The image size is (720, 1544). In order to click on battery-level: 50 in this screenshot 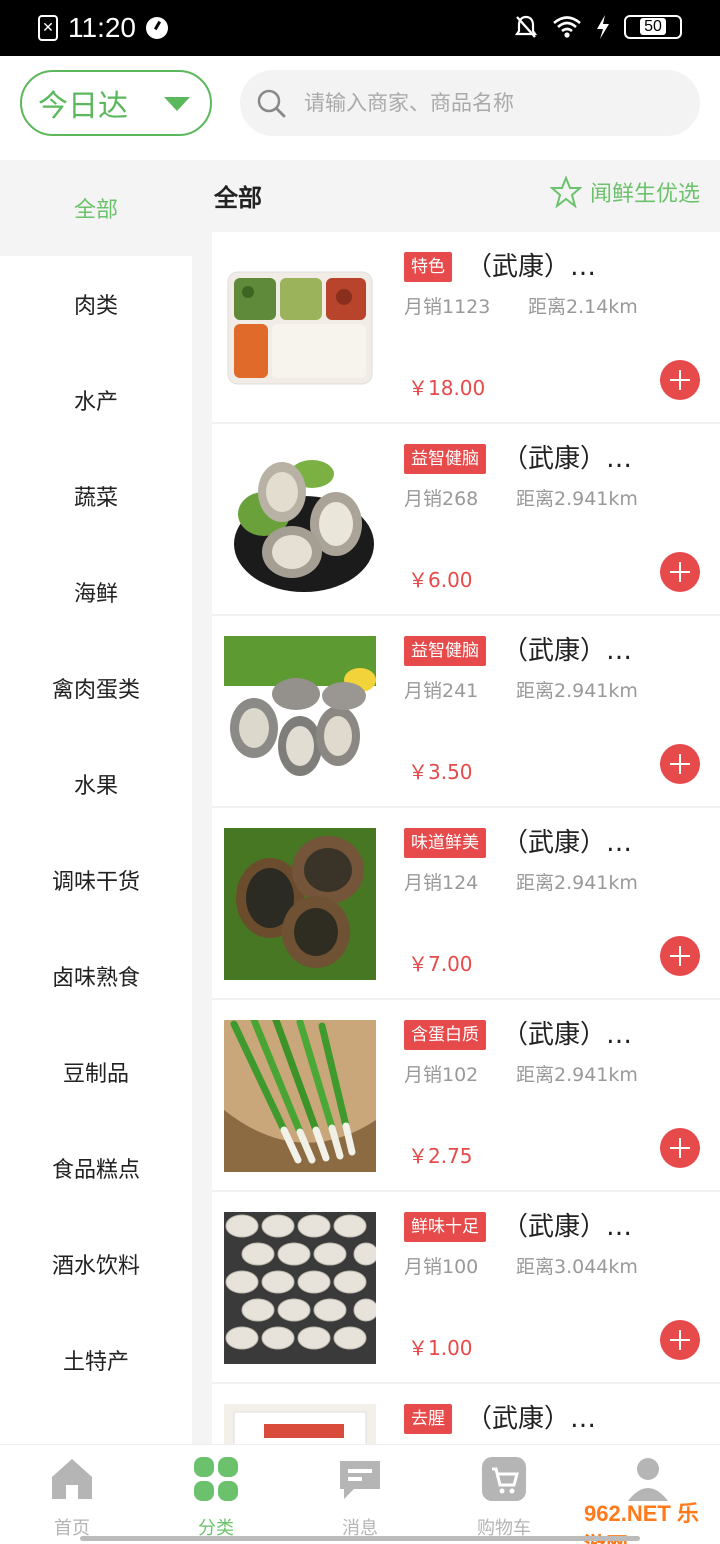, I will do `click(653, 26)`.